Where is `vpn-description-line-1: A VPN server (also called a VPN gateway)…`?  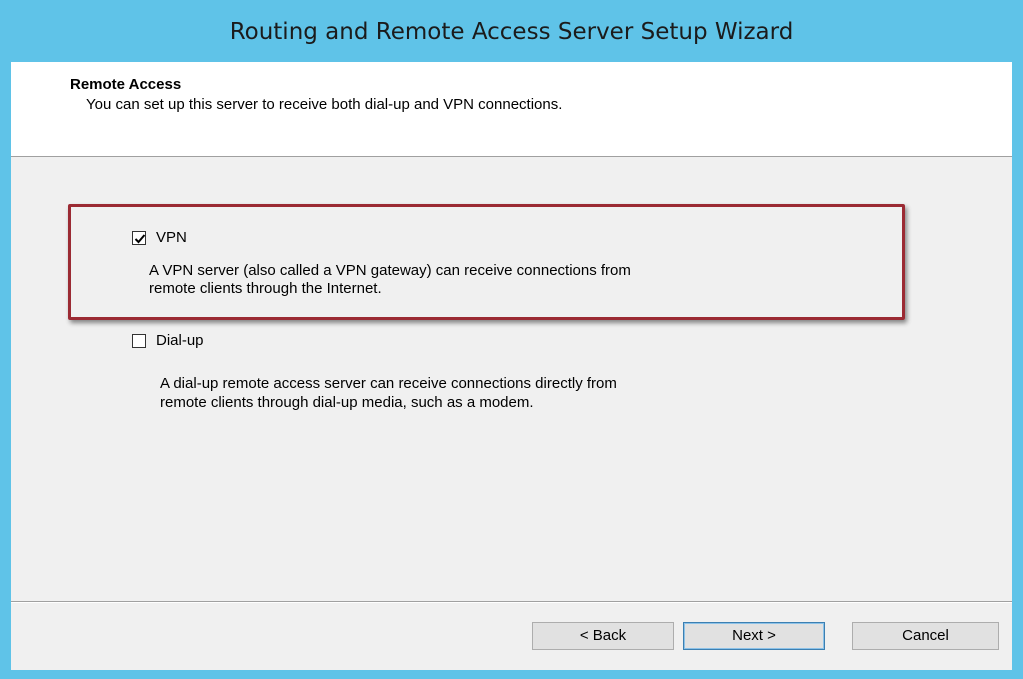 vpn-description-line-1: A VPN server (also called a VPN gateway)… is located at coordinates (390, 270).